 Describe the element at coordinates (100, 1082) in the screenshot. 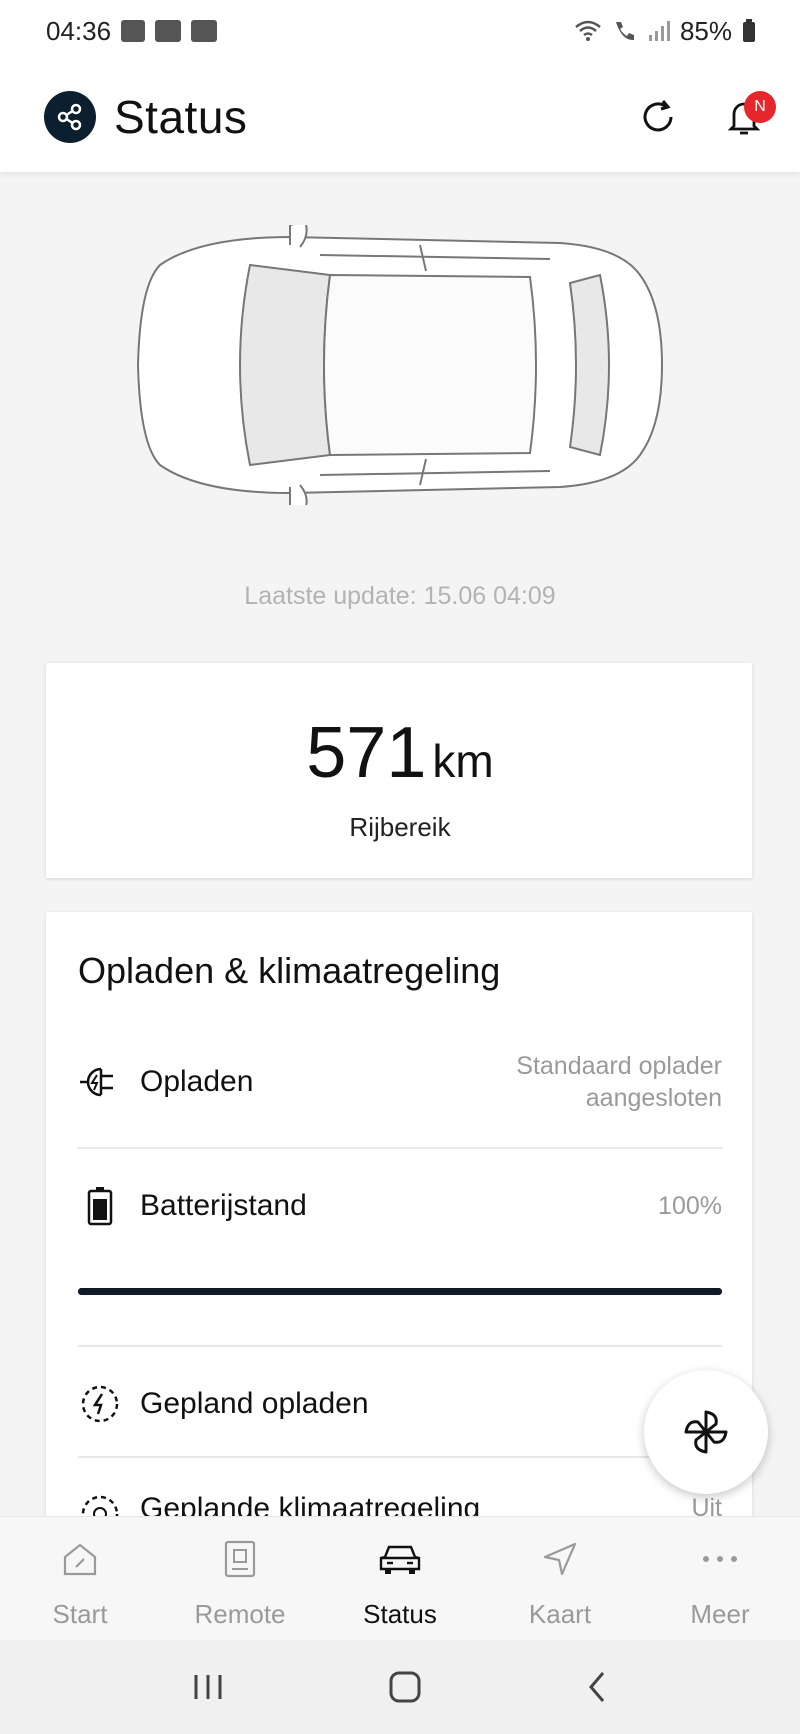

I see `charger-plug-icon` at that location.